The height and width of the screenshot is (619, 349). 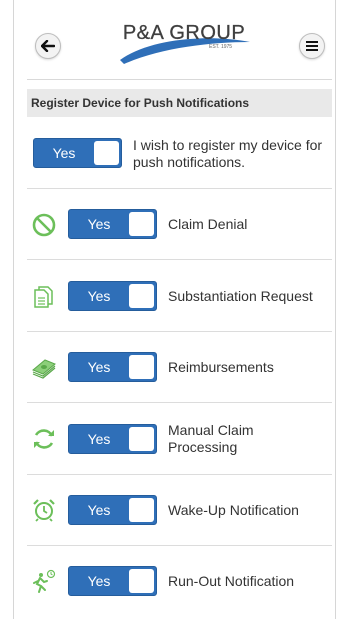 What do you see at coordinates (112, 296) in the screenshot?
I see `substantiation-request-toggle: Yes` at bounding box center [112, 296].